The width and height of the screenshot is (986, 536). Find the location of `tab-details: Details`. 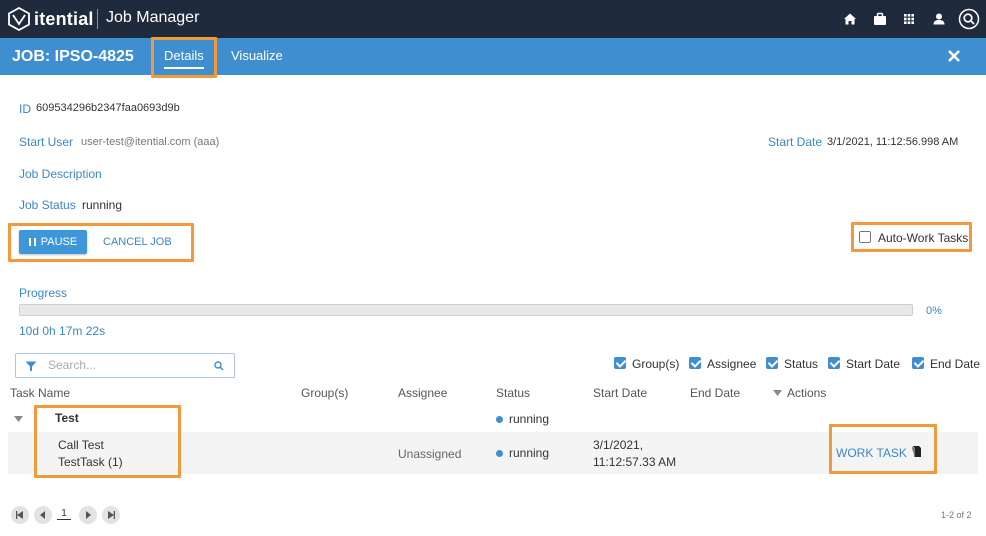

tab-details: Details is located at coordinates (184, 58).